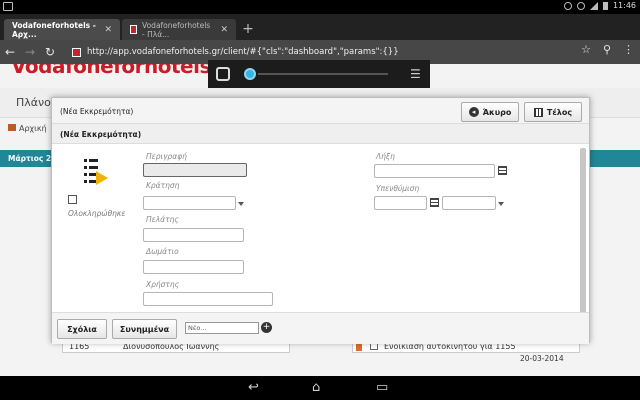 The width and height of the screenshot is (640, 400). I want to click on search-icon: ⚲, so click(607, 49).